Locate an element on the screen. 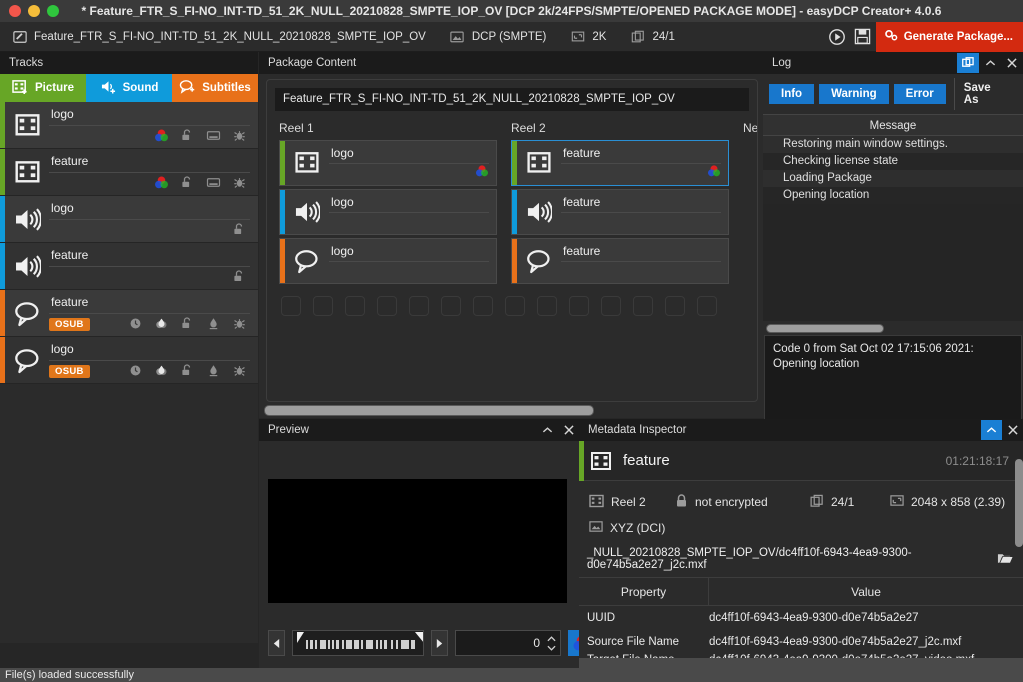  log-save-as-button: Save As is located at coordinates (985, 94).